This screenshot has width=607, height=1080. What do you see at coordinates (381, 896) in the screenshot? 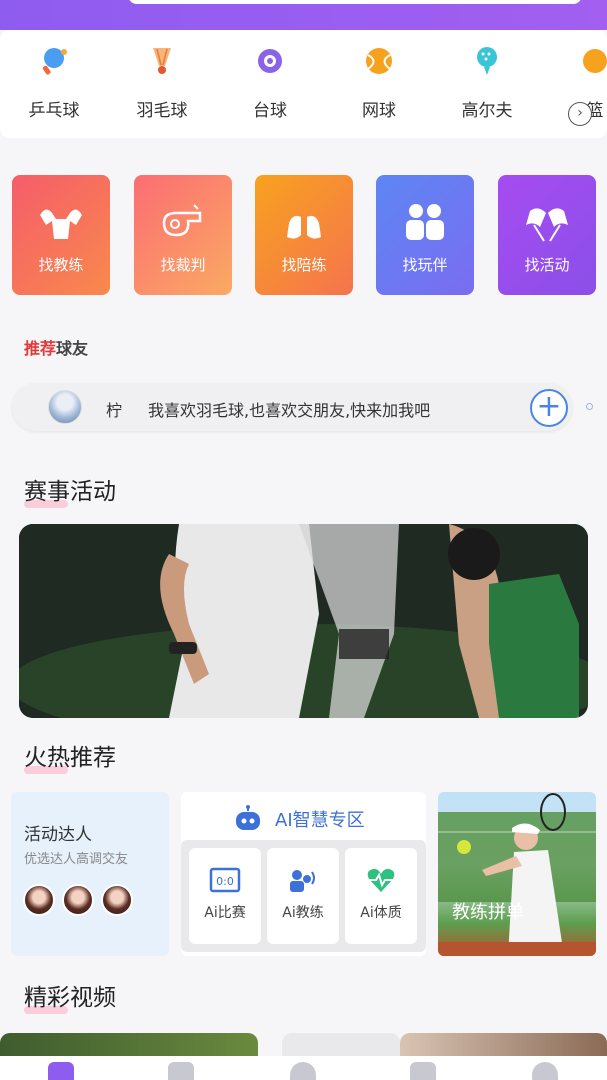
I see `ai-fitness-button: Ai体质` at bounding box center [381, 896].